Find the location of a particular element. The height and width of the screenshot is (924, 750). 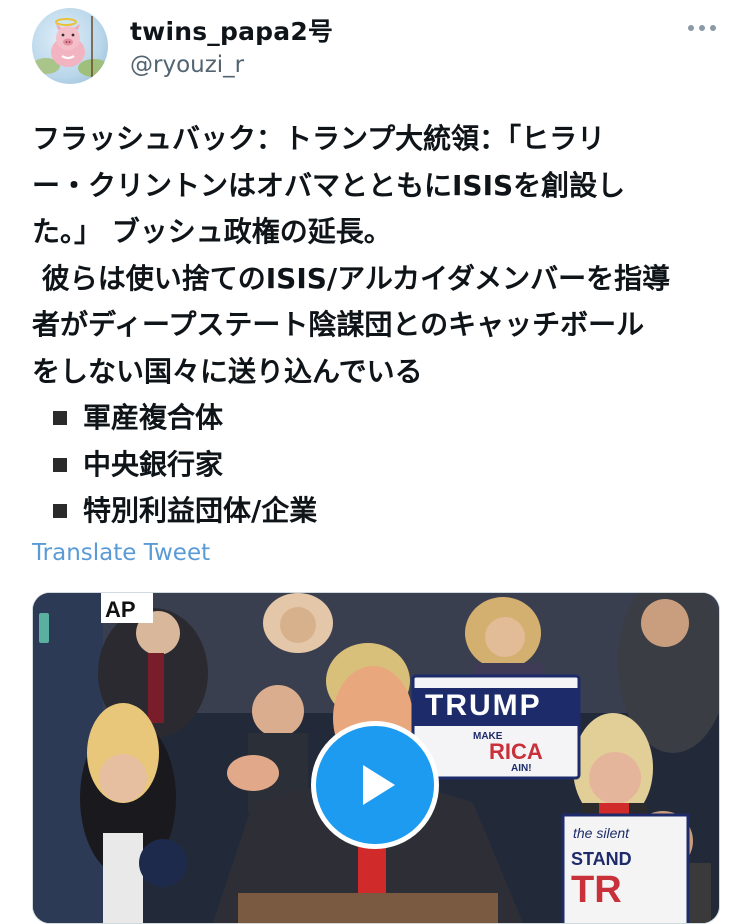

sign-trump: TRUMP is located at coordinates (483, 705).